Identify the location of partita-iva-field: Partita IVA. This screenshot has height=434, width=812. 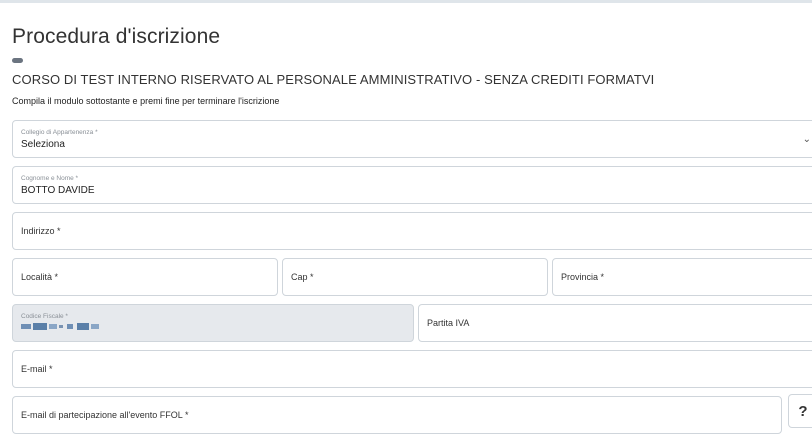
(615, 323).